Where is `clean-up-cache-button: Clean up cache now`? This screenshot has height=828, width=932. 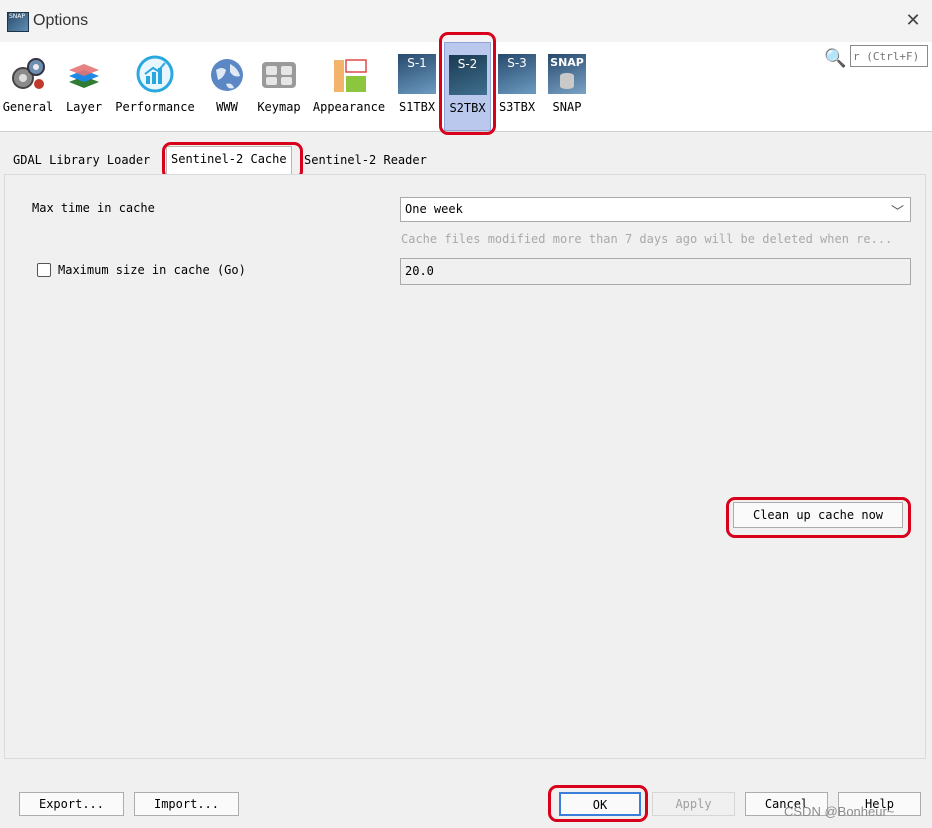 clean-up-cache-button: Clean up cache now is located at coordinates (818, 515).